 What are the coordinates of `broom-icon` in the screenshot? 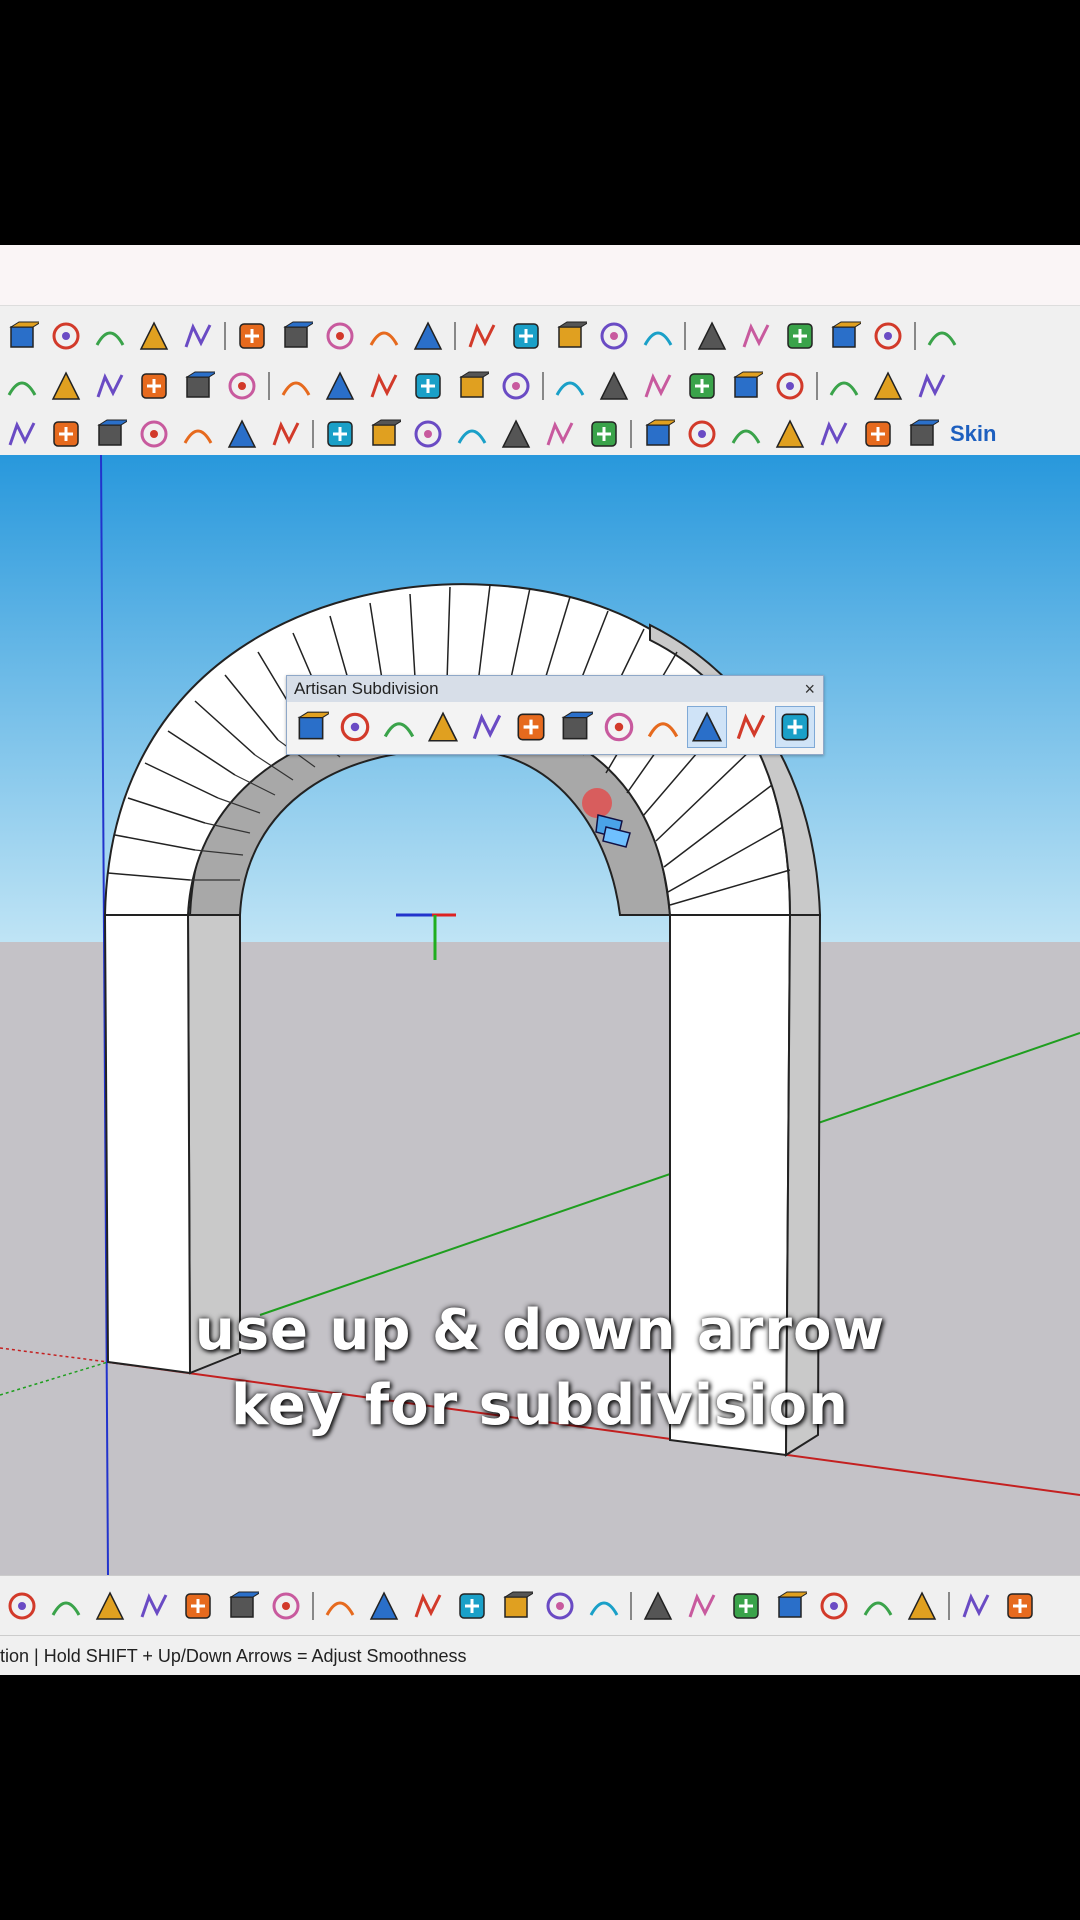 It's located at (702, 386).